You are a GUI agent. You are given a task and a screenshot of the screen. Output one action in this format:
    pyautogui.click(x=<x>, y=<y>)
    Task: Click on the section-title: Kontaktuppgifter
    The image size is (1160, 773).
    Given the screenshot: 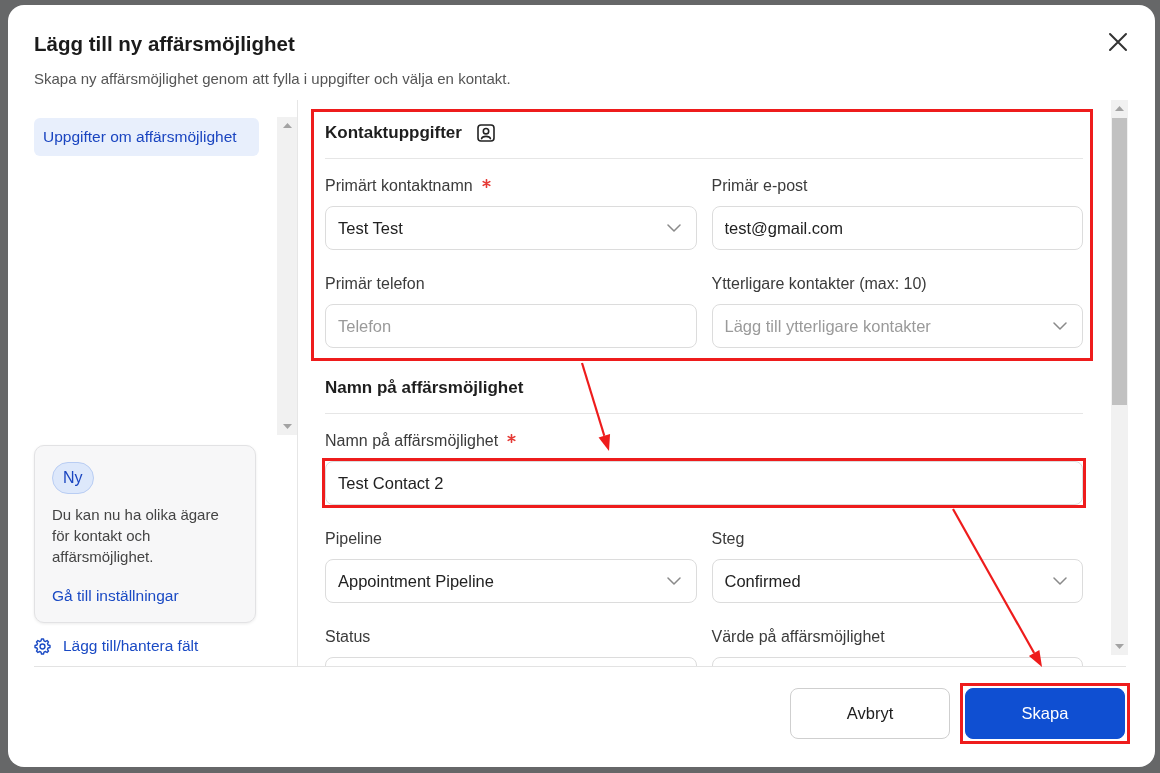 What is the action you would take?
    pyautogui.click(x=393, y=133)
    